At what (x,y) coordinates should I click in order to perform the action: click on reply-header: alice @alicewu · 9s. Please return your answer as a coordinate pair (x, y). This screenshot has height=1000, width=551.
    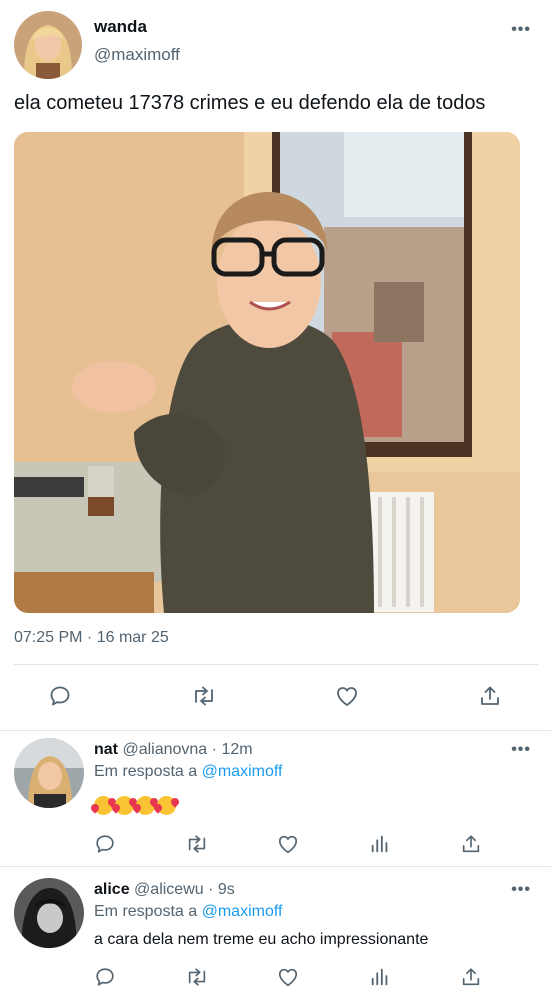
    Looking at the image, I should click on (164, 890).